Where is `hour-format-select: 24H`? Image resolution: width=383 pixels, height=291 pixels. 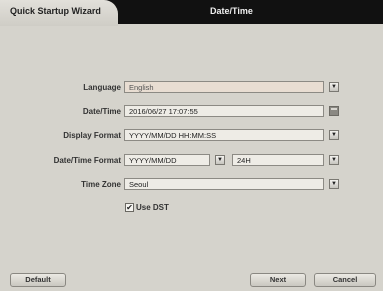
hour-format-select: 24H is located at coordinates (278, 160).